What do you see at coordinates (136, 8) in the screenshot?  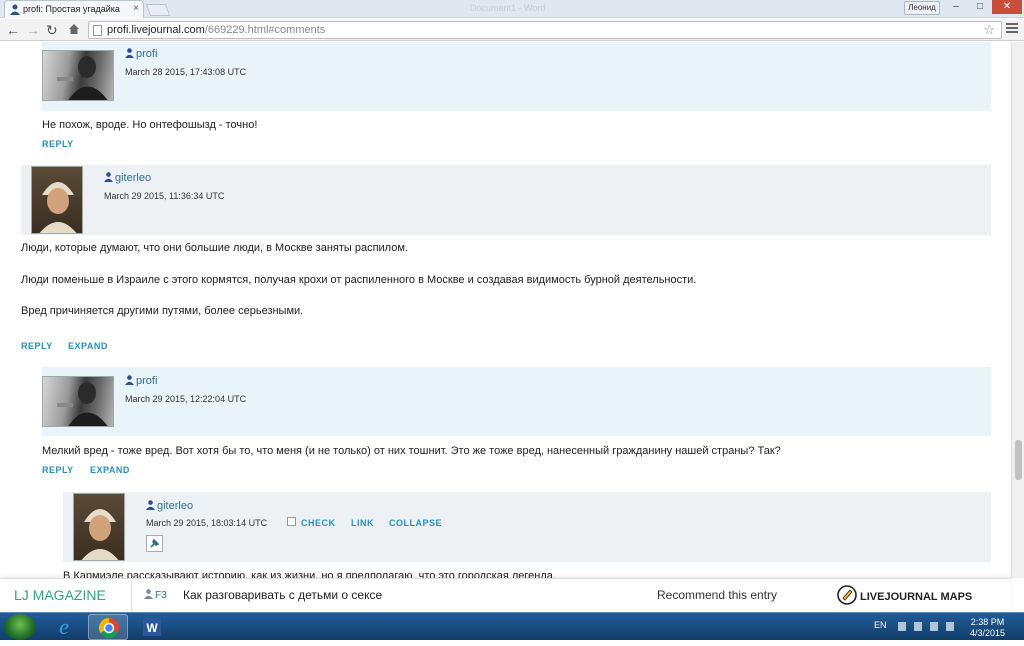 I see `close-tab-icon: ×` at bounding box center [136, 8].